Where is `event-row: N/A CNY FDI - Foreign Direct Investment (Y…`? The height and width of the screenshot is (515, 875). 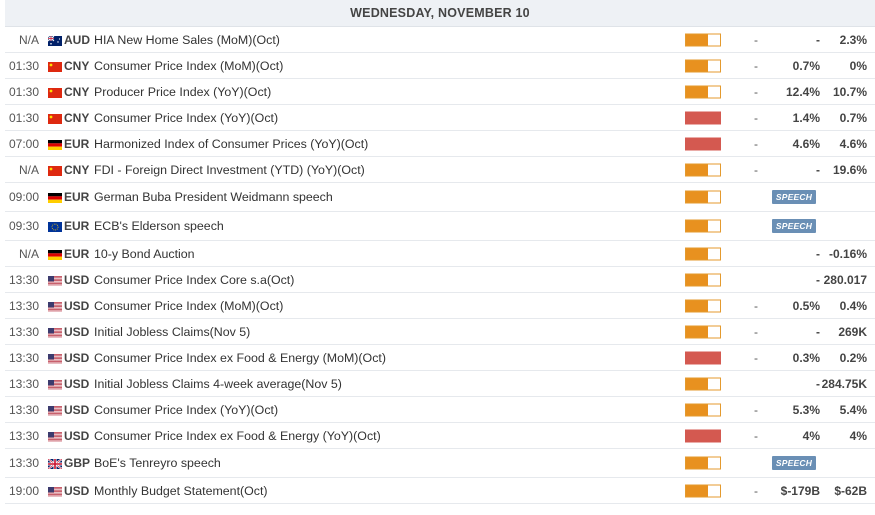
event-row: N/A CNY FDI - Foreign Direct Investment (Y… is located at coordinates (440, 170).